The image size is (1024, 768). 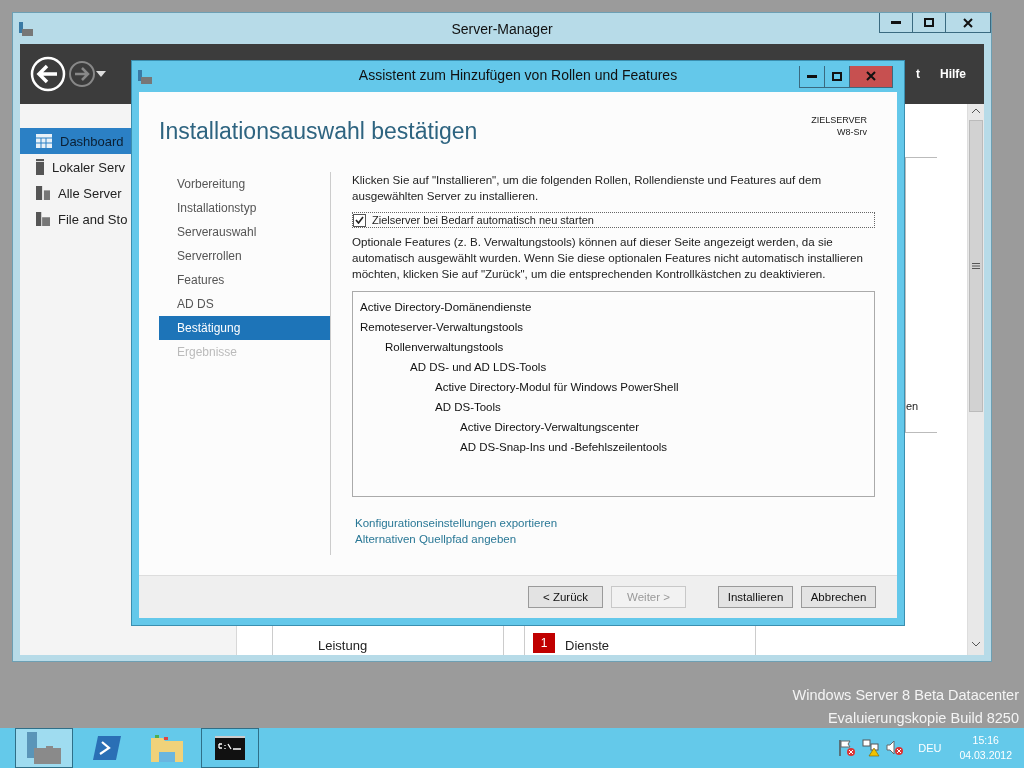 I want to click on taskbar-button, so click(x=230, y=748).